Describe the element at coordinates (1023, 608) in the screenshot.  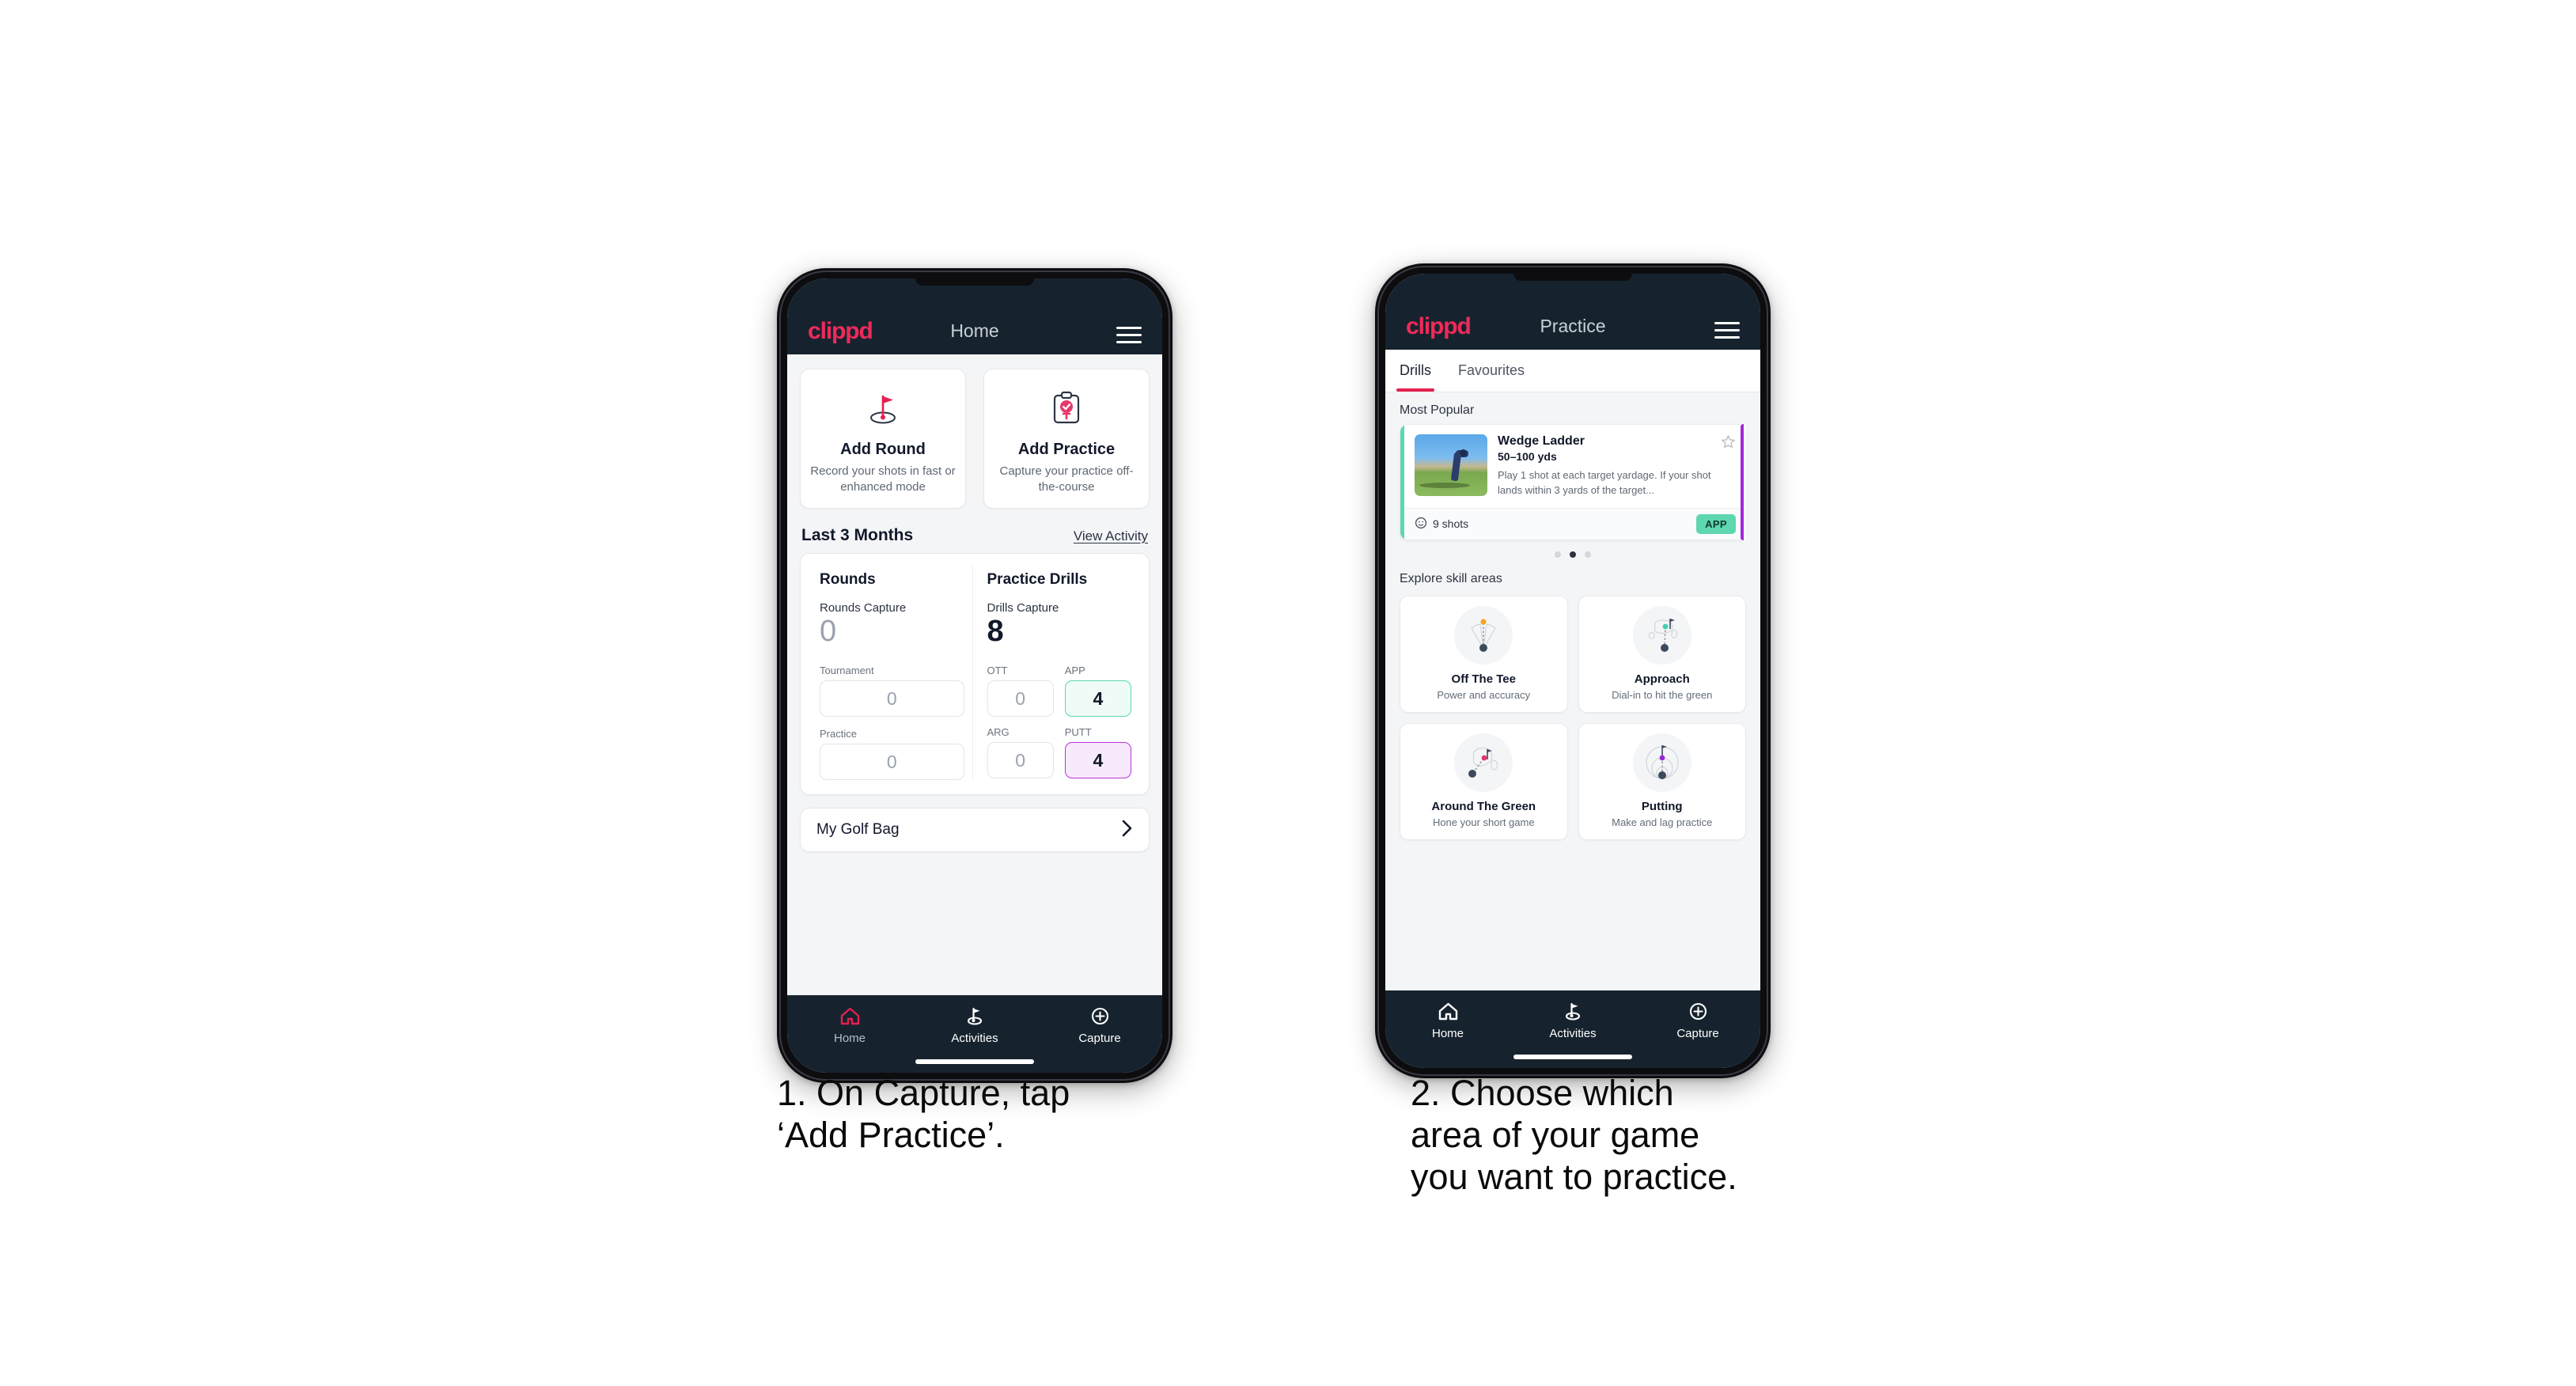
I see `drills-capture-label: Drills Capture` at that location.